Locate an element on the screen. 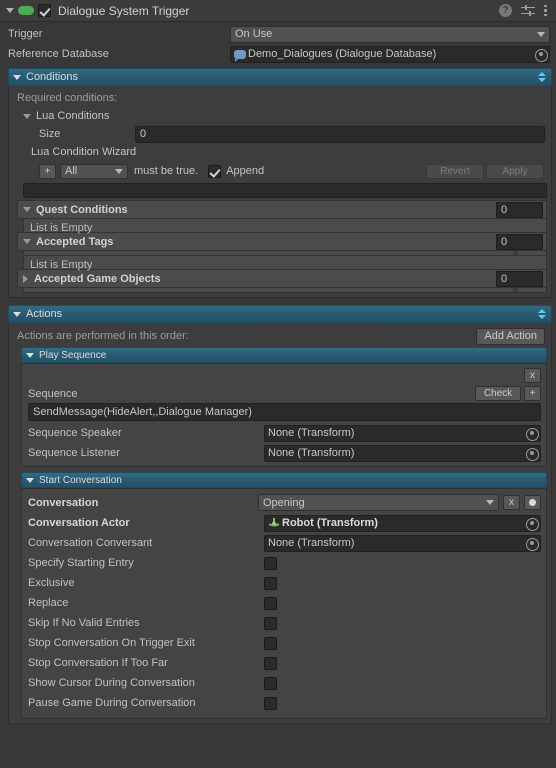 The height and width of the screenshot is (768, 556). apply-button: Apply is located at coordinates (515, 171).